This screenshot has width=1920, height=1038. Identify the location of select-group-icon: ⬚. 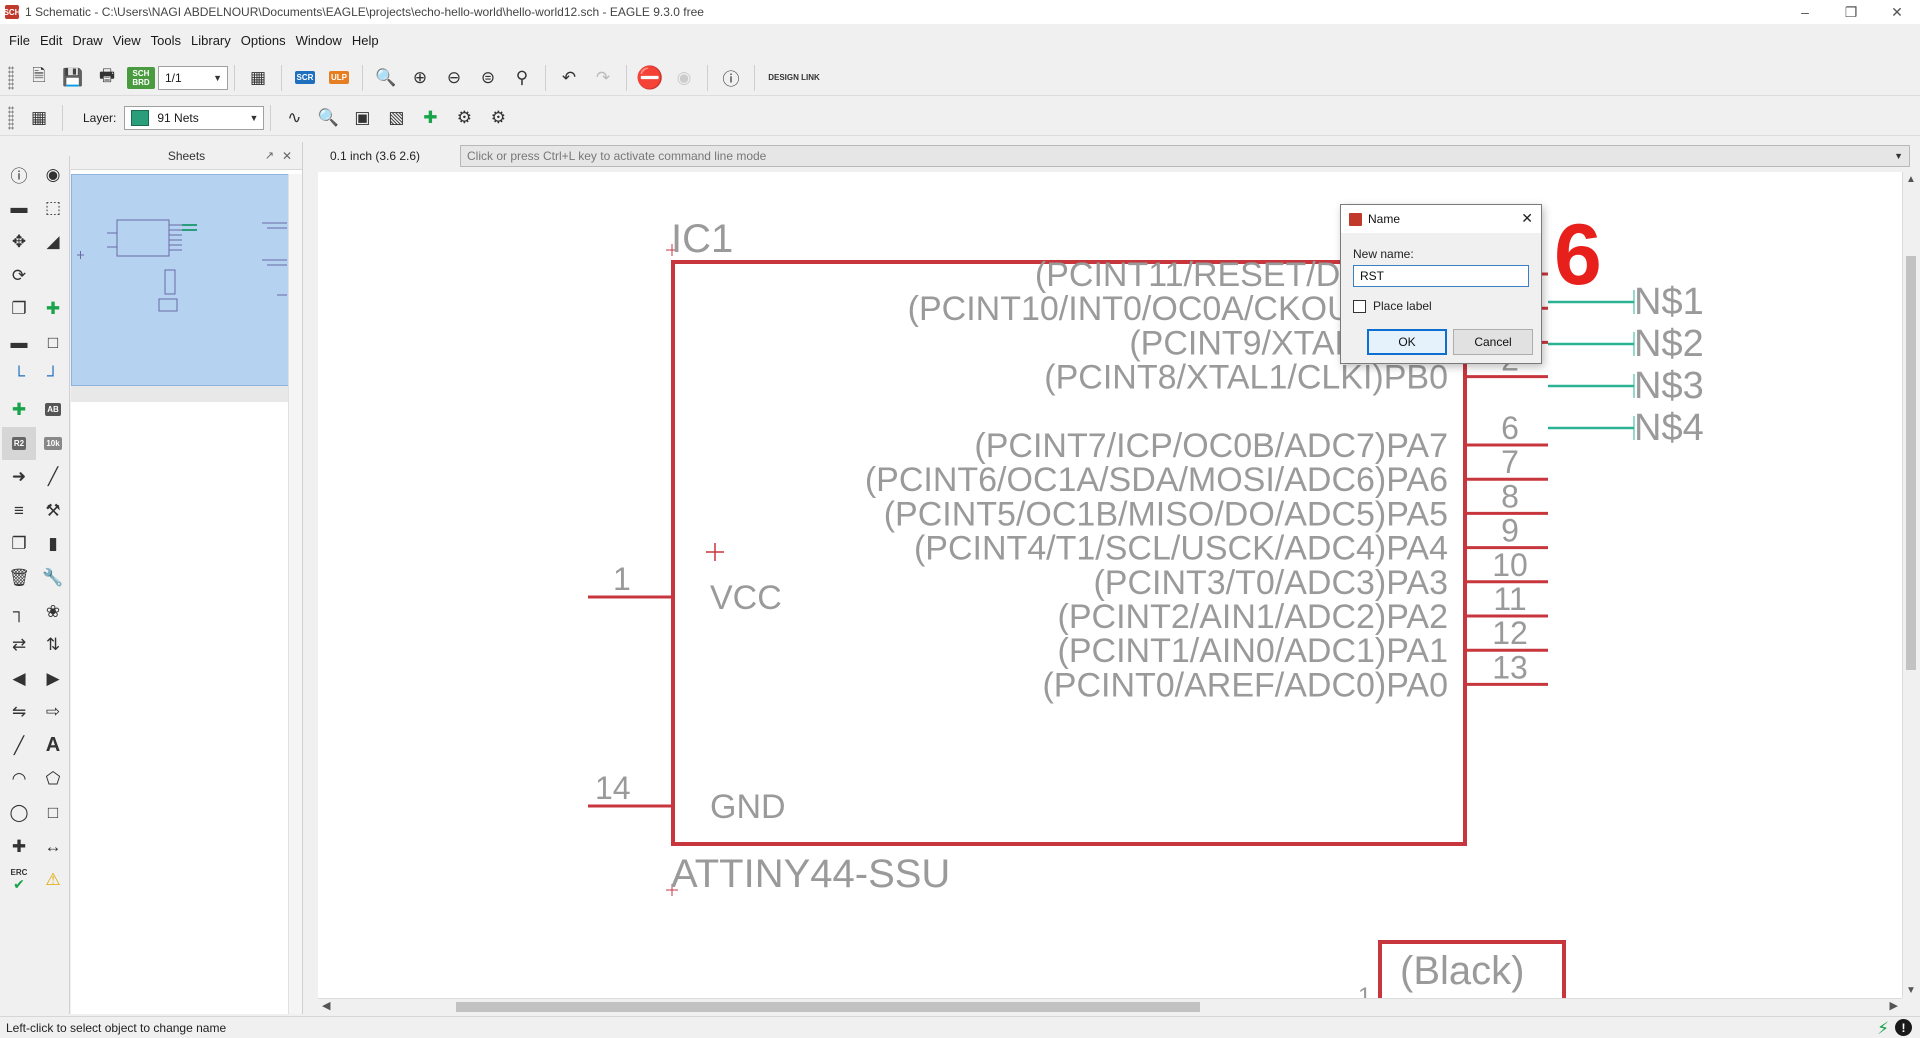
(53, 209).